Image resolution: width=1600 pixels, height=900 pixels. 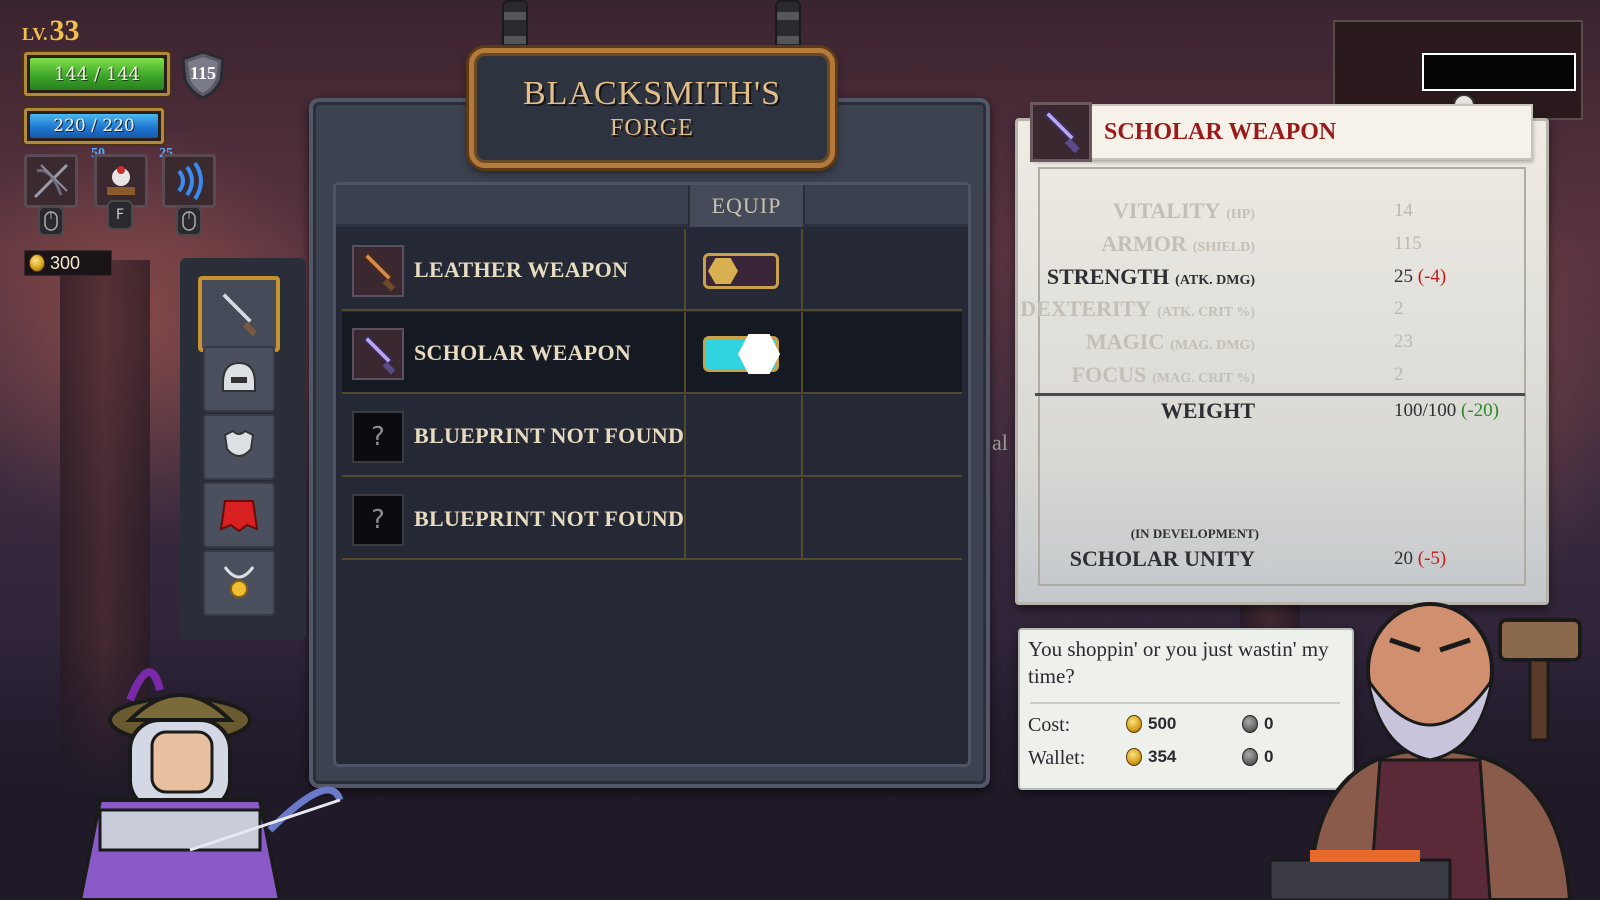 I want to click on sword-icon, so click(x=238, y=313).